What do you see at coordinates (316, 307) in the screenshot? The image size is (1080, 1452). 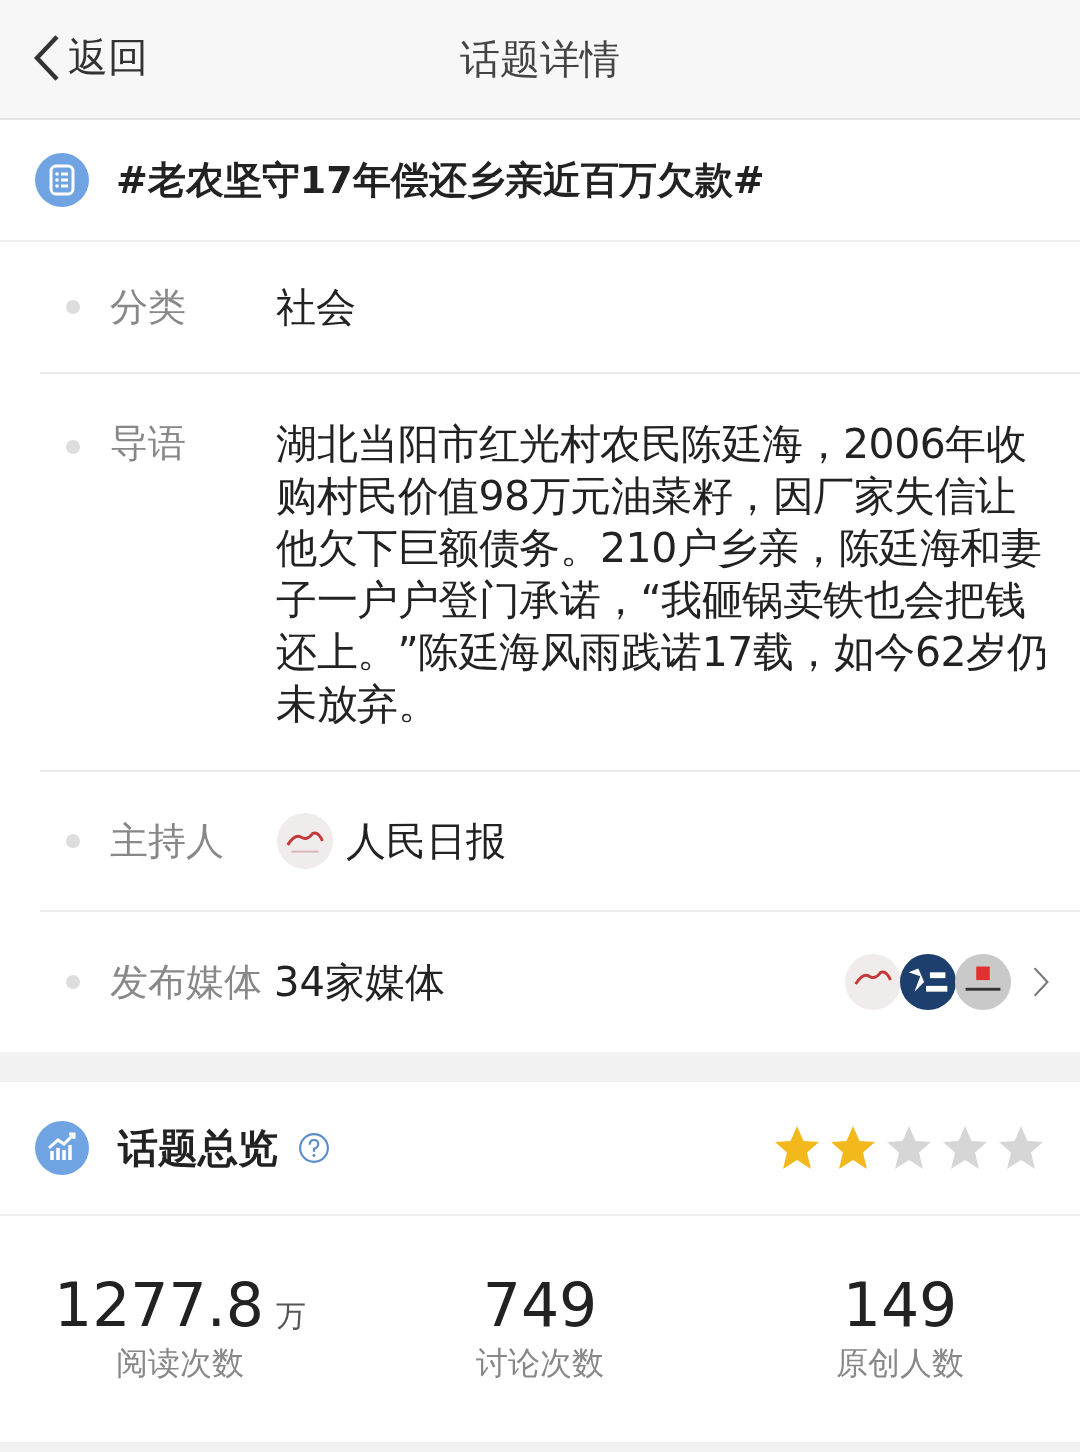 I see `detail-value: 社会` at bounding box center [316, 307].